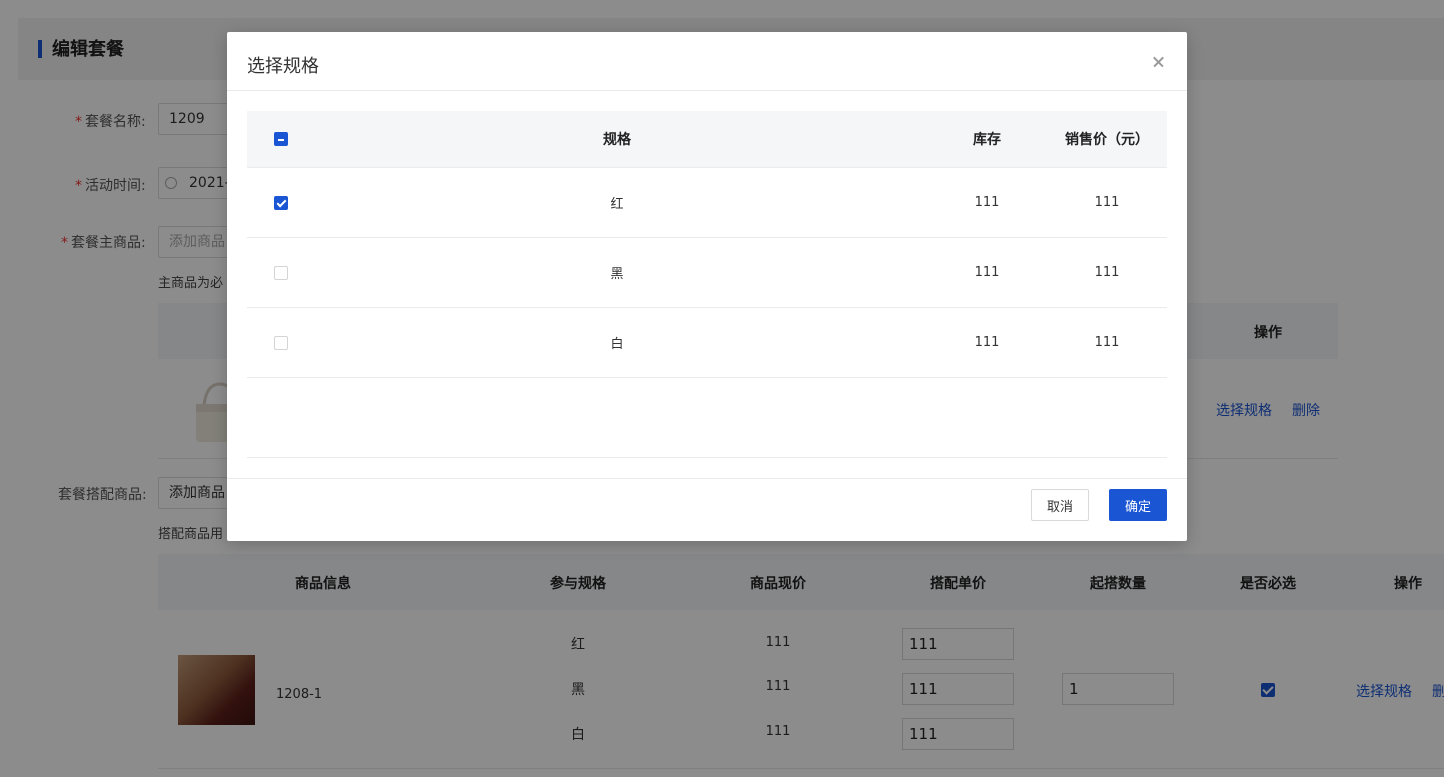 The width and height of the screenshot is (1444, 777). I want to click on close-icon, so click(1159, 62).